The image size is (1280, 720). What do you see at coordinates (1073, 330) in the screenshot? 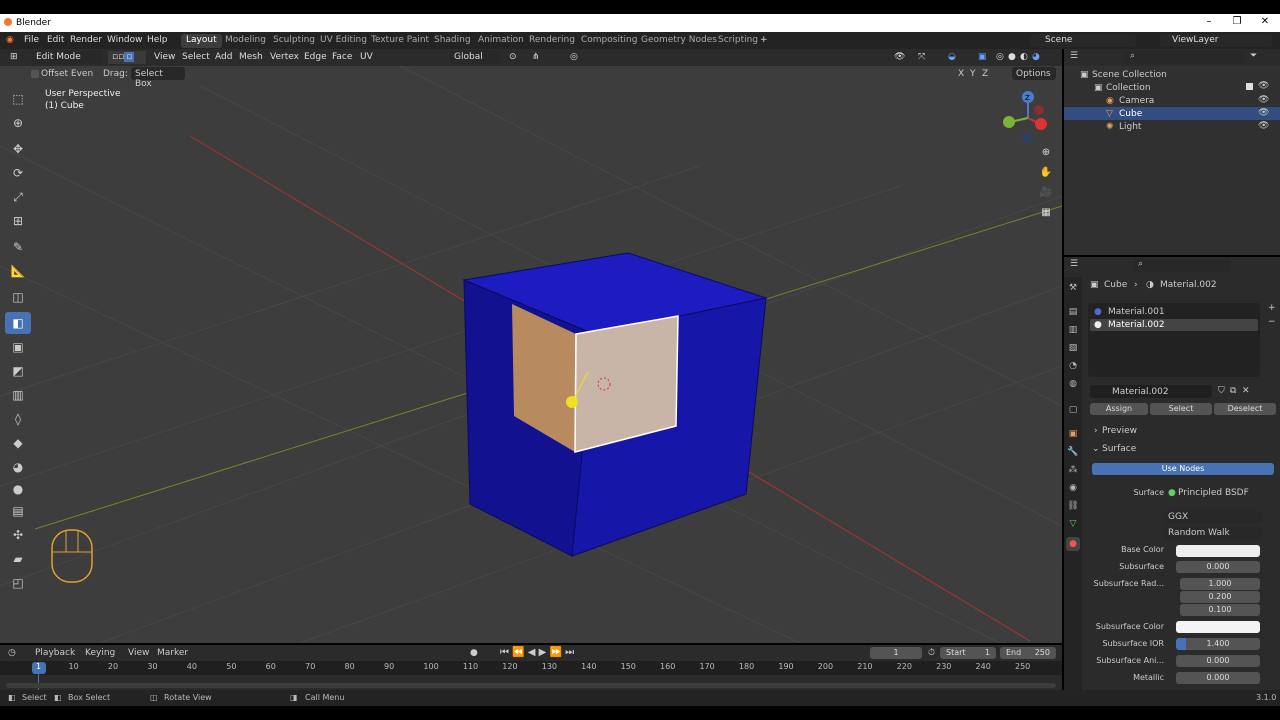
I see `output-tab-icon: ▥` at bounding box center [1073, 330].